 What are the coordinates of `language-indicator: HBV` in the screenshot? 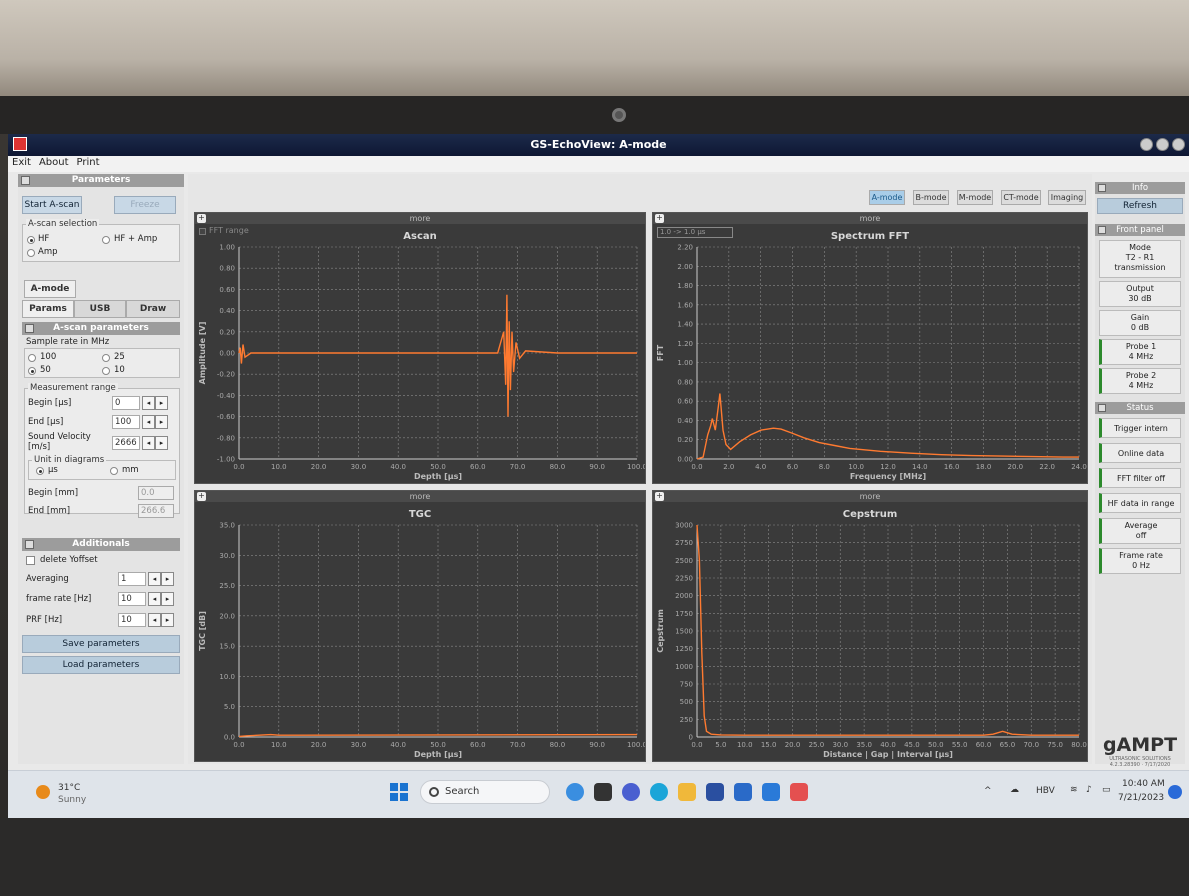 It's located at (1045, 791).